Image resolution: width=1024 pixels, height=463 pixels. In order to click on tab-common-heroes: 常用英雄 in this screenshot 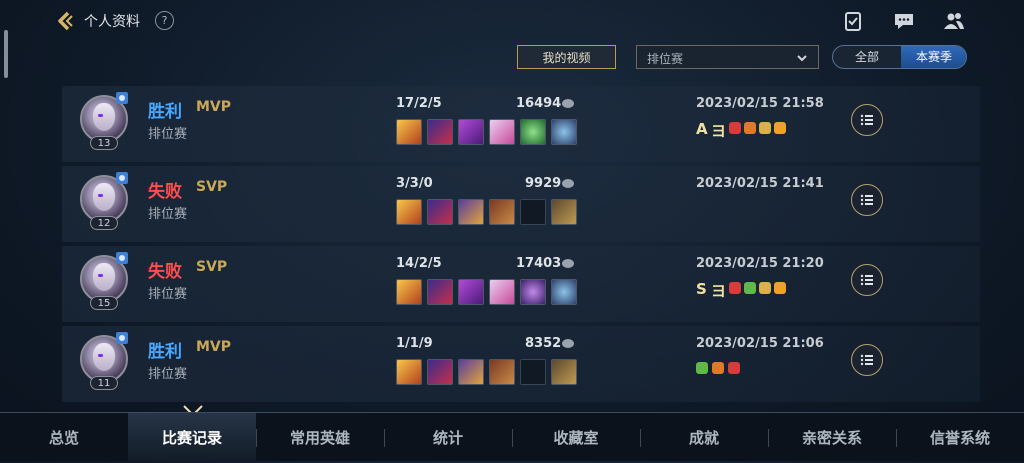, I will do `click(320, 437)`.